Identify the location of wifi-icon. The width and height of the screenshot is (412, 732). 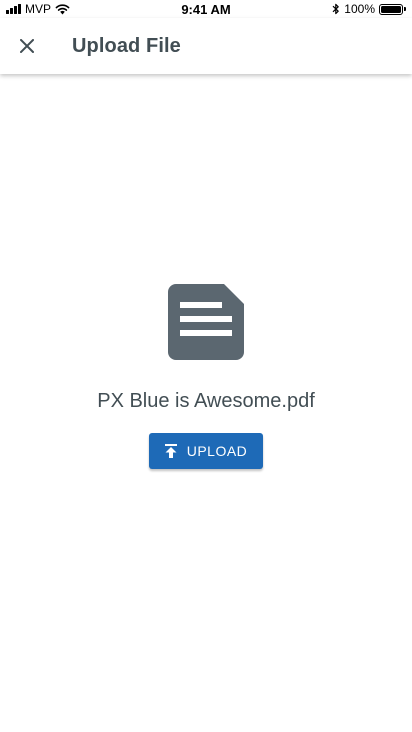
(62, 8).